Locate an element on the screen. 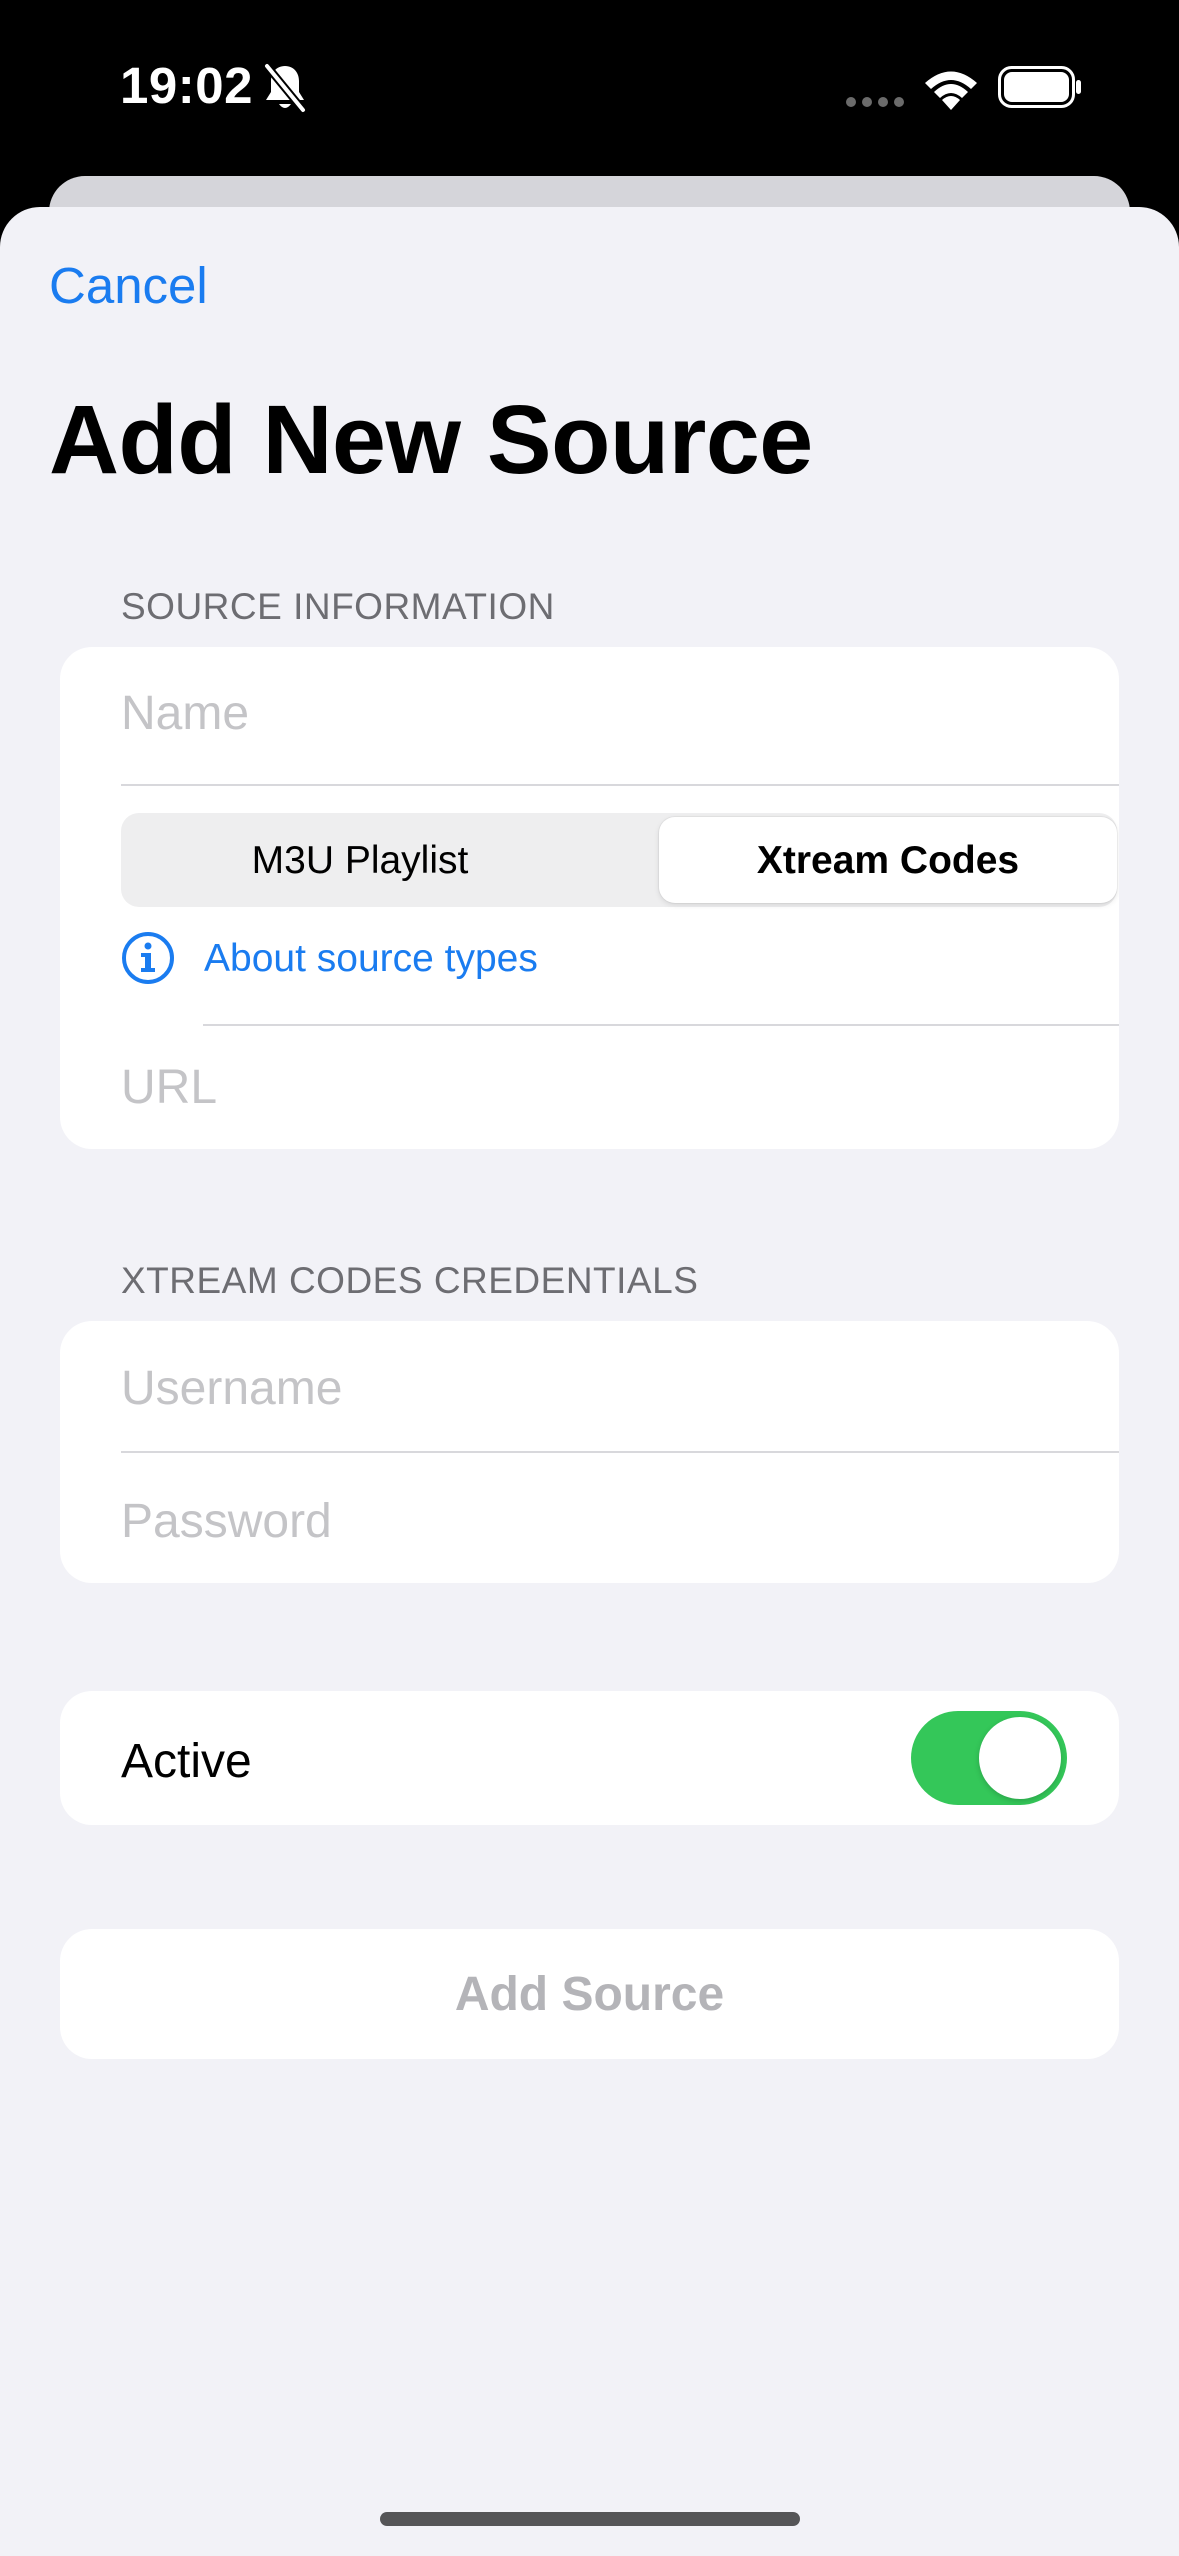 The image size is (1179, 2556). segment-m3u-playlist: M3U Playlist is located at coordinates (360, 860).